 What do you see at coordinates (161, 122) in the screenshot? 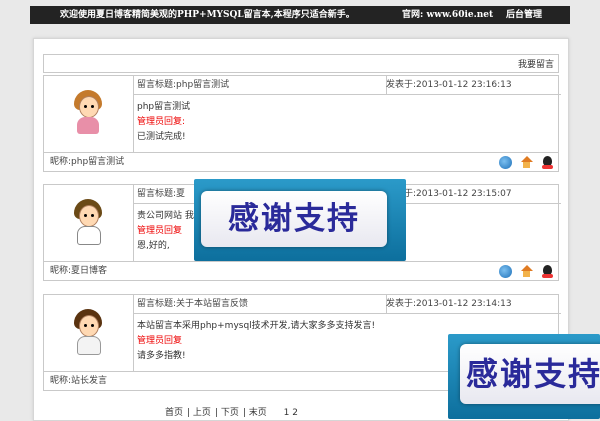
I see `admin-reply-label: 管理员回复:` at bounding box center [161, 122].